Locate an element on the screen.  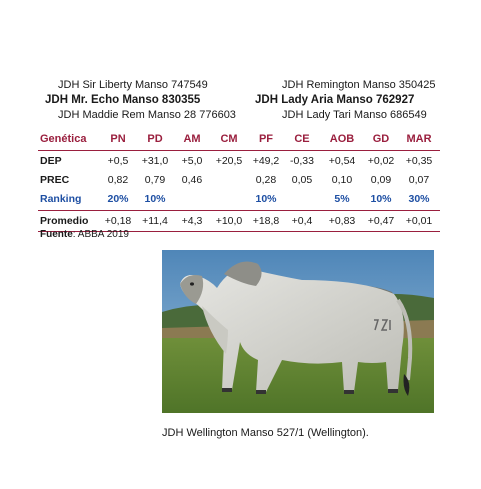
table-cell: 0,10 is located at coordinates (342, 179).